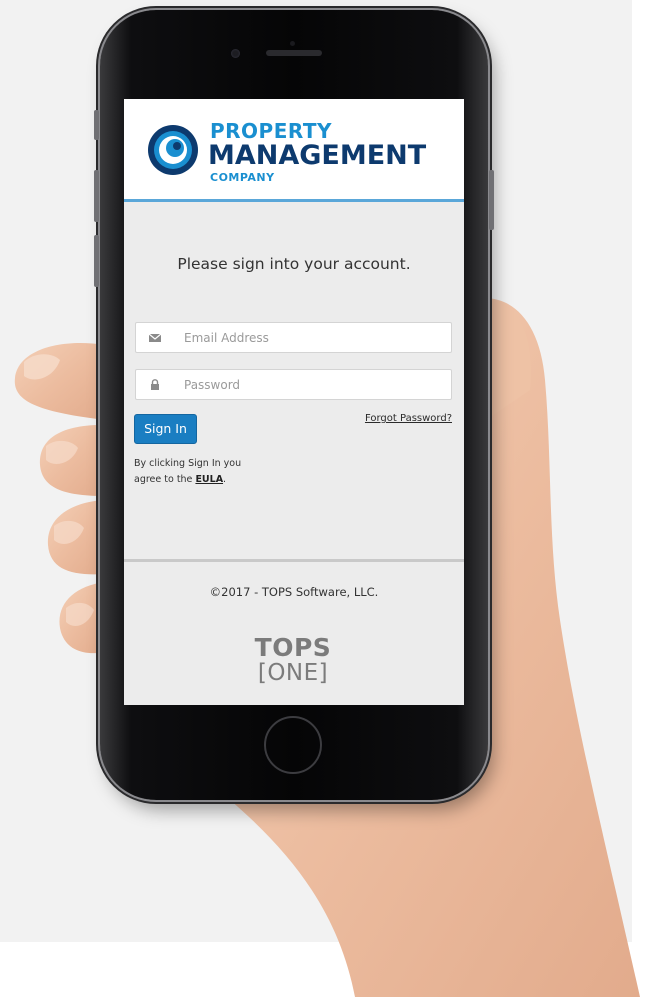  What do you see at coordinates (225, 479) in the screenshot?
I see `eula-period: .` at bounding box center [225, 479].